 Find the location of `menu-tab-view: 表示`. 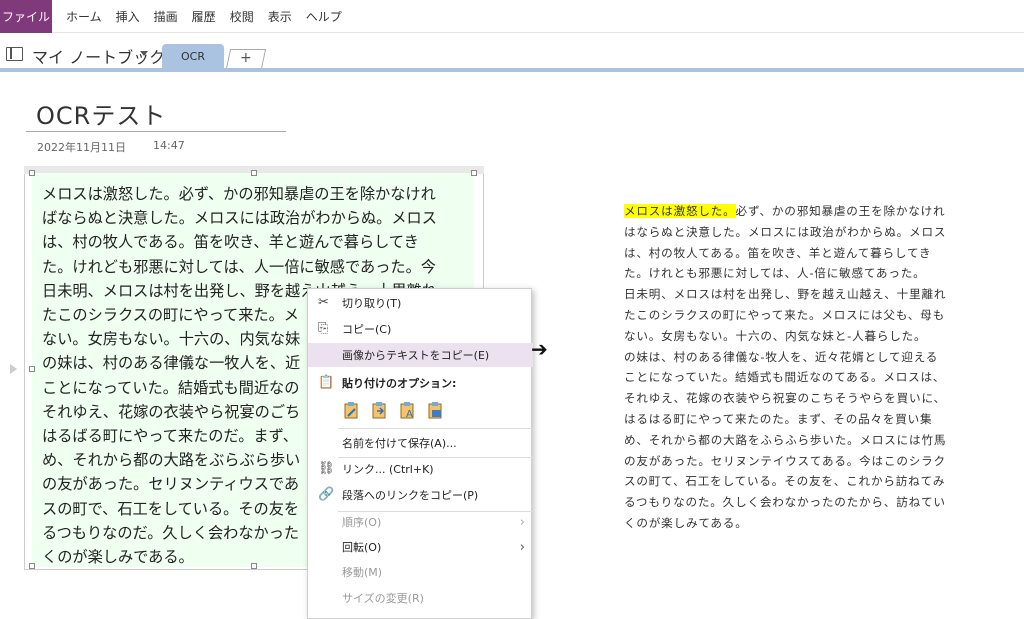

menu-tab-view: 表示 is located at coordinates (280, 16).